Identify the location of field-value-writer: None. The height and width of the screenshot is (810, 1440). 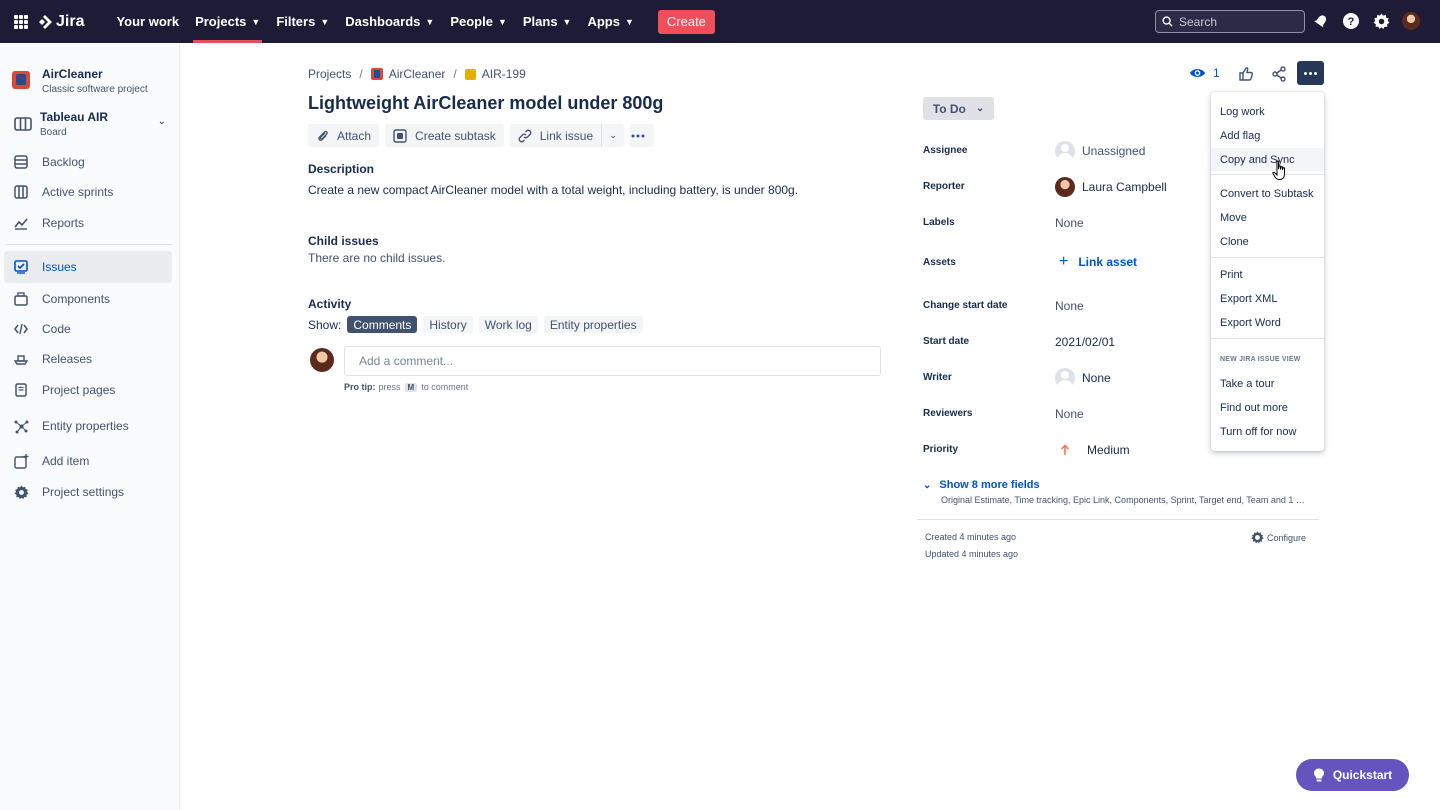
(1083, 378).